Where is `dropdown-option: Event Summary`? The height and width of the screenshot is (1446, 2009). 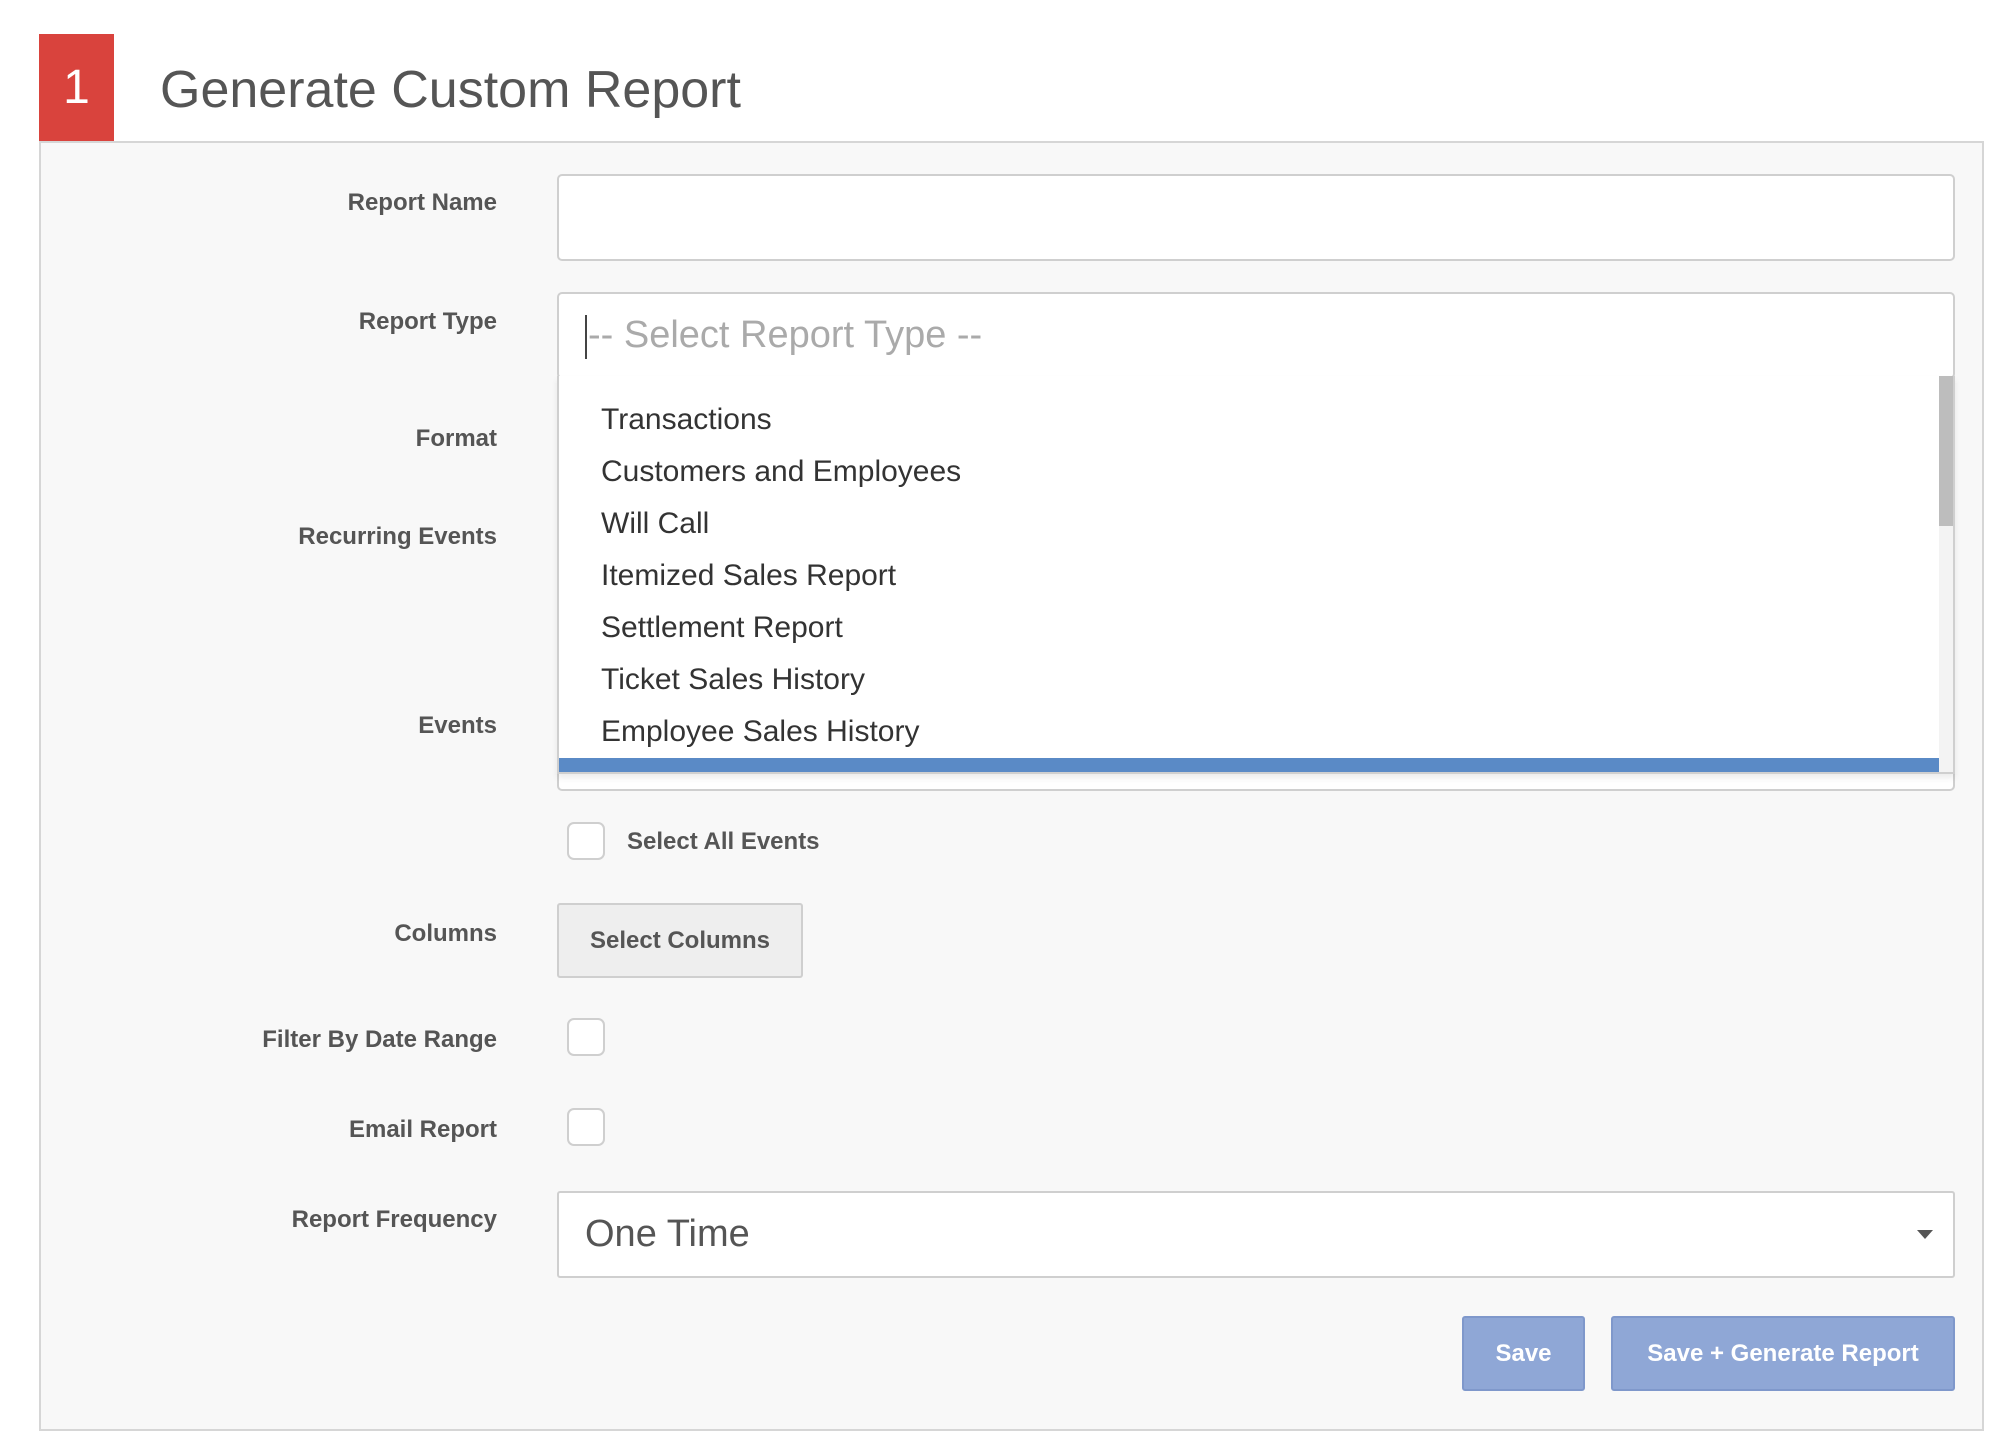 dropdown-option: Event Summary is located at coordinates (1249, 765).